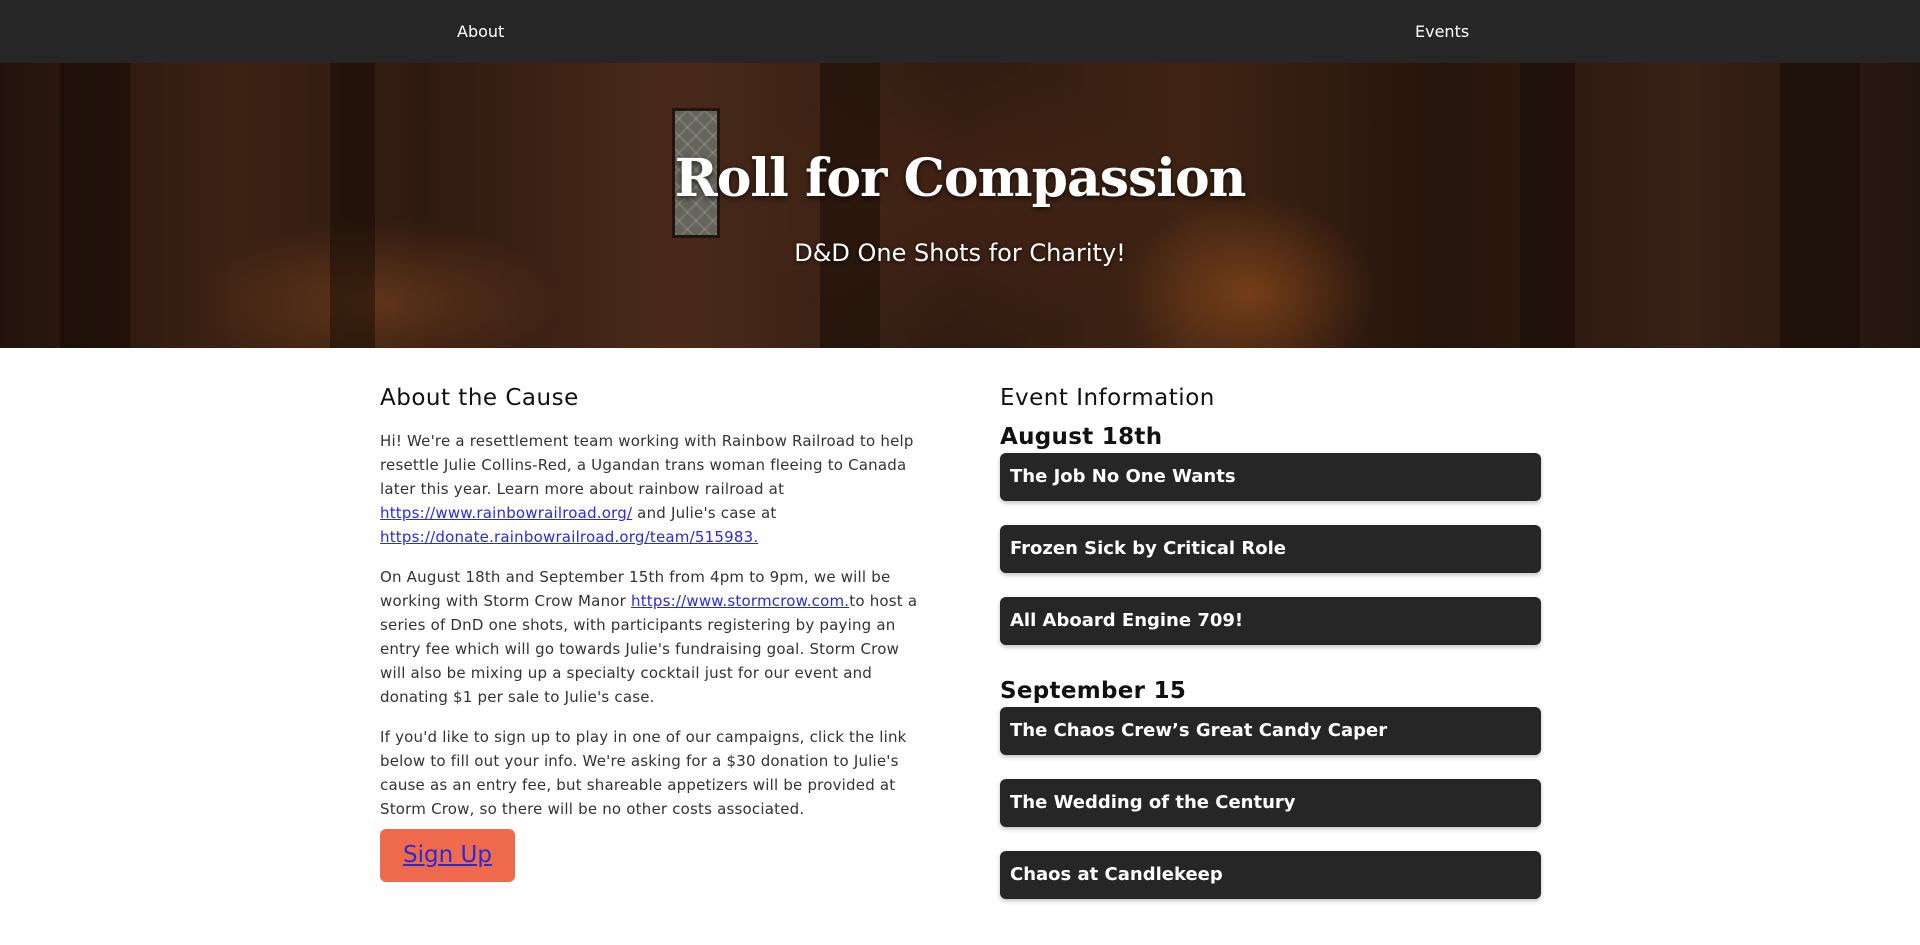 The image size is (1920, 945). Describe the element at coordinates (479, 398) in the screenshot. I see `about-heading: About the Cause` at that location.